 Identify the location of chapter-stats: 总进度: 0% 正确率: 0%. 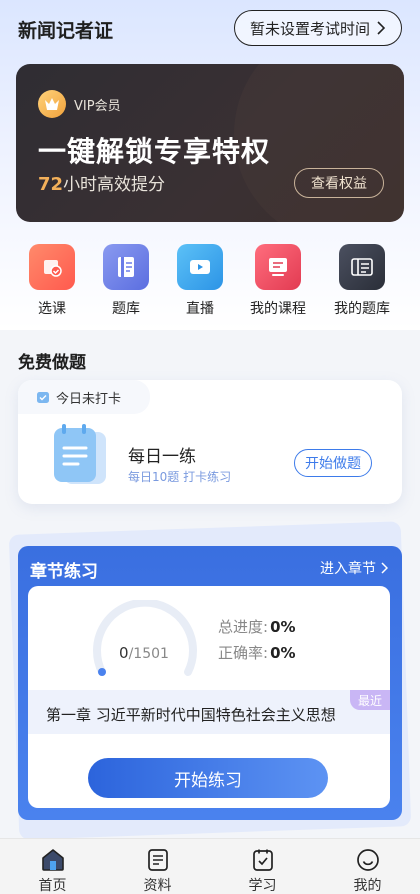
(257, 640).